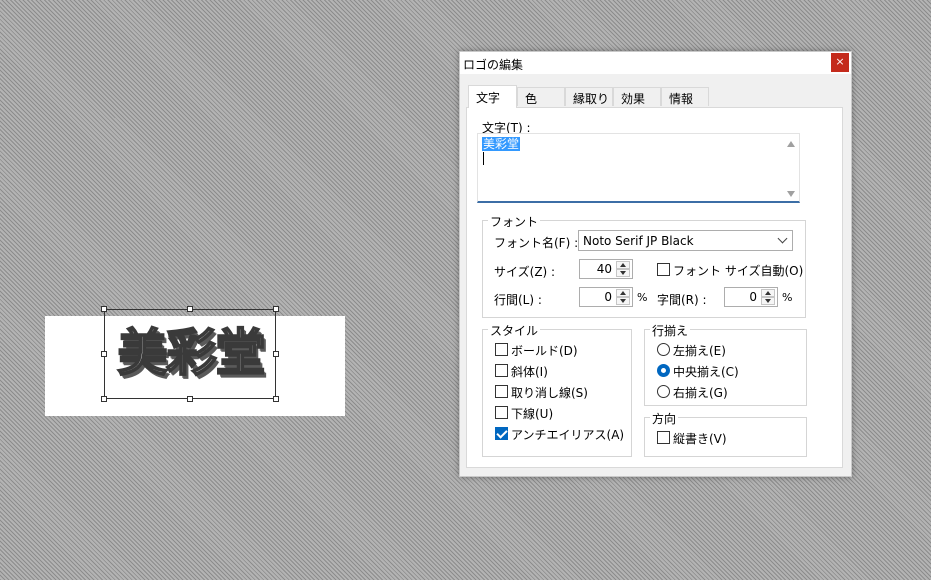 The width and height of the screenshot is (931, 580). I want to click on align-right-label: 右揃え(G), so click(700, 393).